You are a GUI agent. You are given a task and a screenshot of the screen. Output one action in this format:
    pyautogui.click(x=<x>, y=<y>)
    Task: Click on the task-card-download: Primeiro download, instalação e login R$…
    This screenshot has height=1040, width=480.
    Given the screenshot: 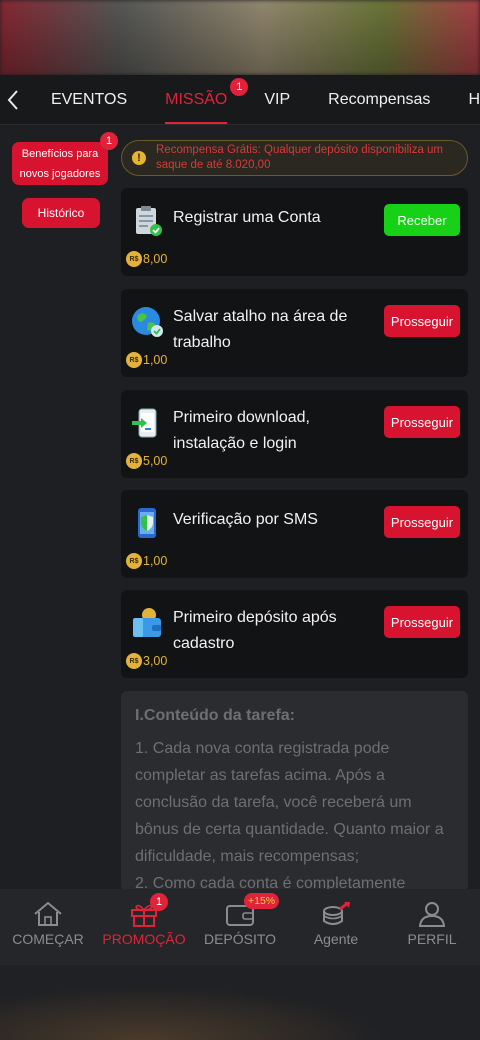 What is the action you would take?
    pyautogui.click(x=294, y=434)
    